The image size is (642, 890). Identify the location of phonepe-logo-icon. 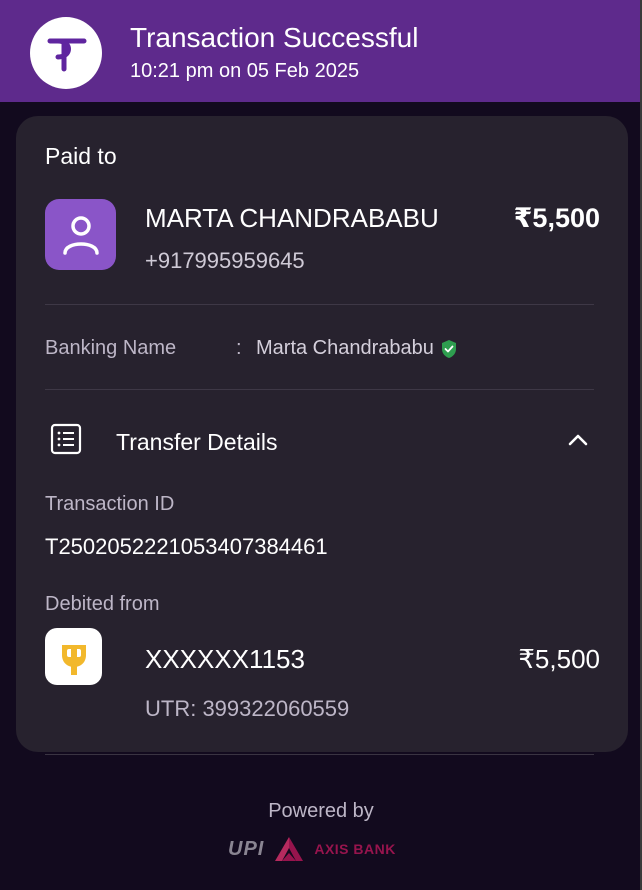
(66, 53).